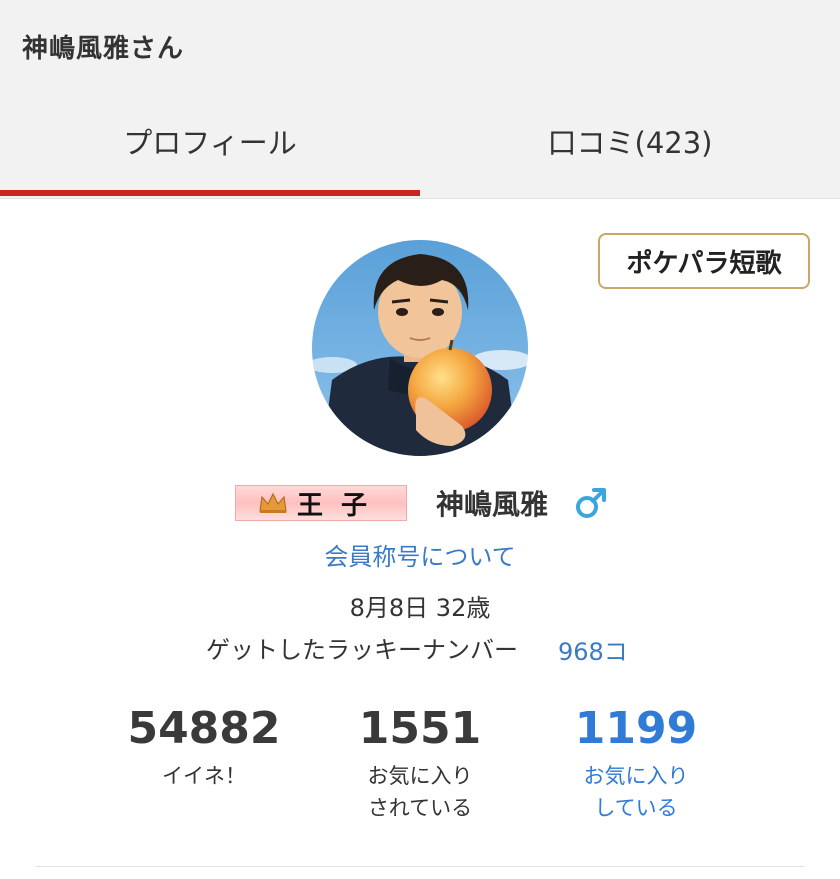  I want to click on stat-favorited-label: お気に入り されている, so click(420, 792).